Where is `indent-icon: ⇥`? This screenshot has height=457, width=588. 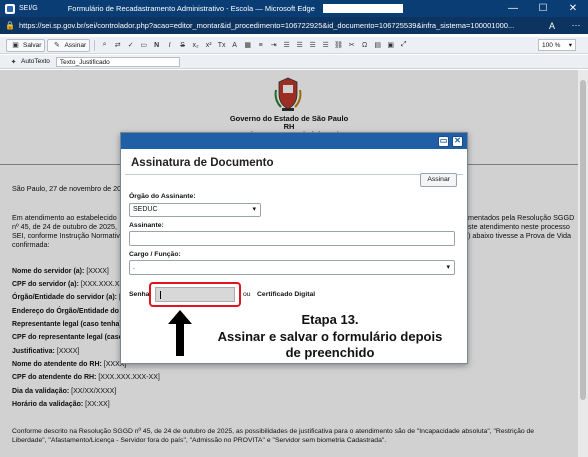
indent-icon: ⇥ is located at coordinates (273, 45).